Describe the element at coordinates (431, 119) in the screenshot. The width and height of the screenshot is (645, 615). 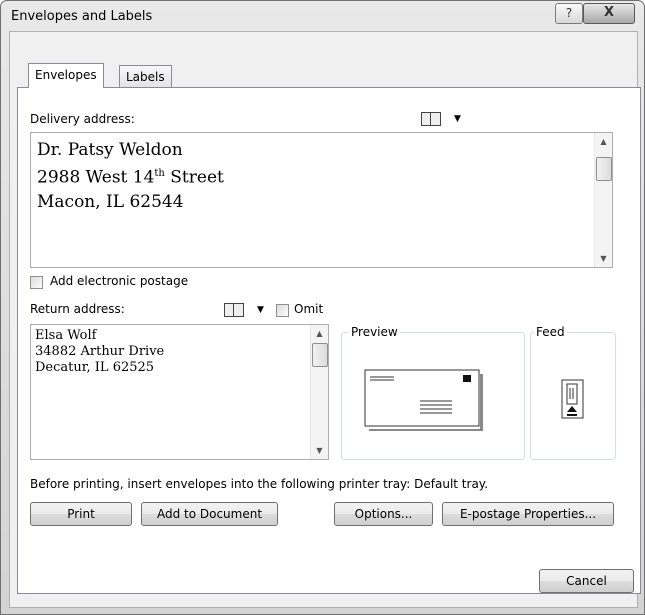
I see `delivery-address-book-icon` at that location.